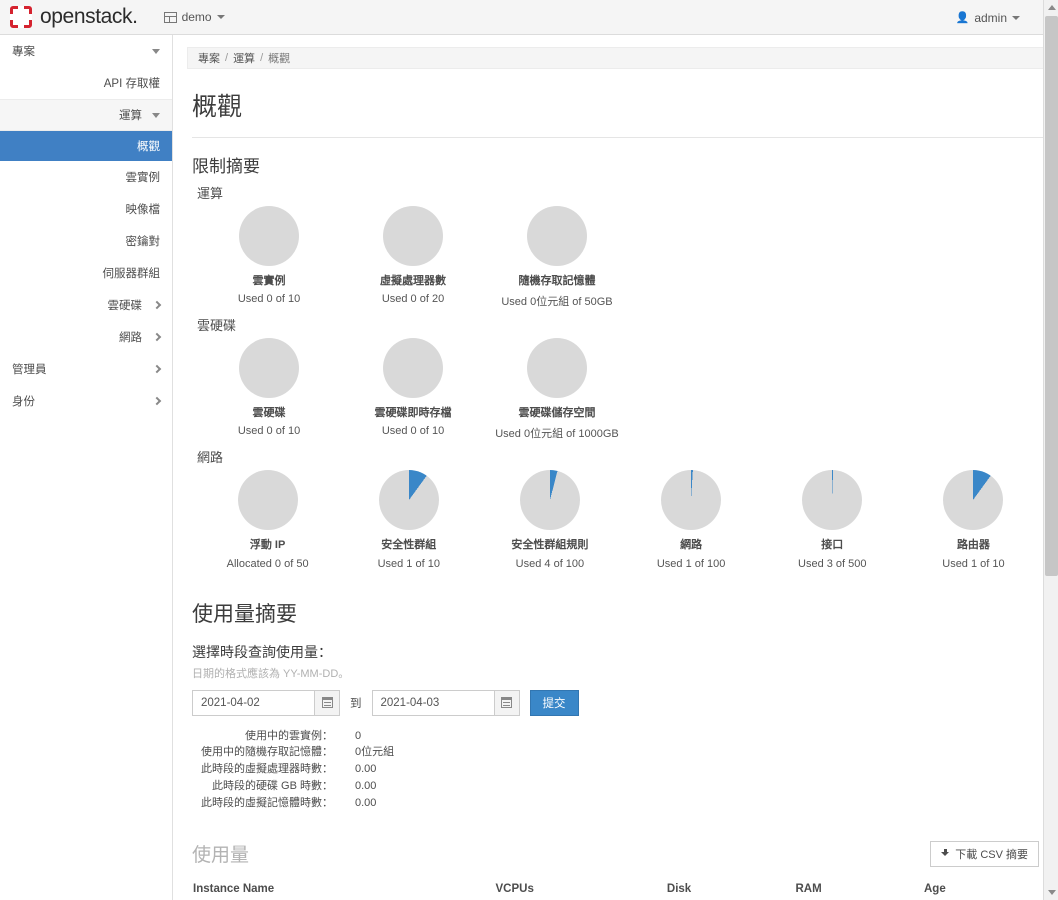 The height and width of the screenshot is (900, 1058). I want to click on quota-item-vcpus: 虛擬處理器數 Used 0 of 20, so click(413, 257).